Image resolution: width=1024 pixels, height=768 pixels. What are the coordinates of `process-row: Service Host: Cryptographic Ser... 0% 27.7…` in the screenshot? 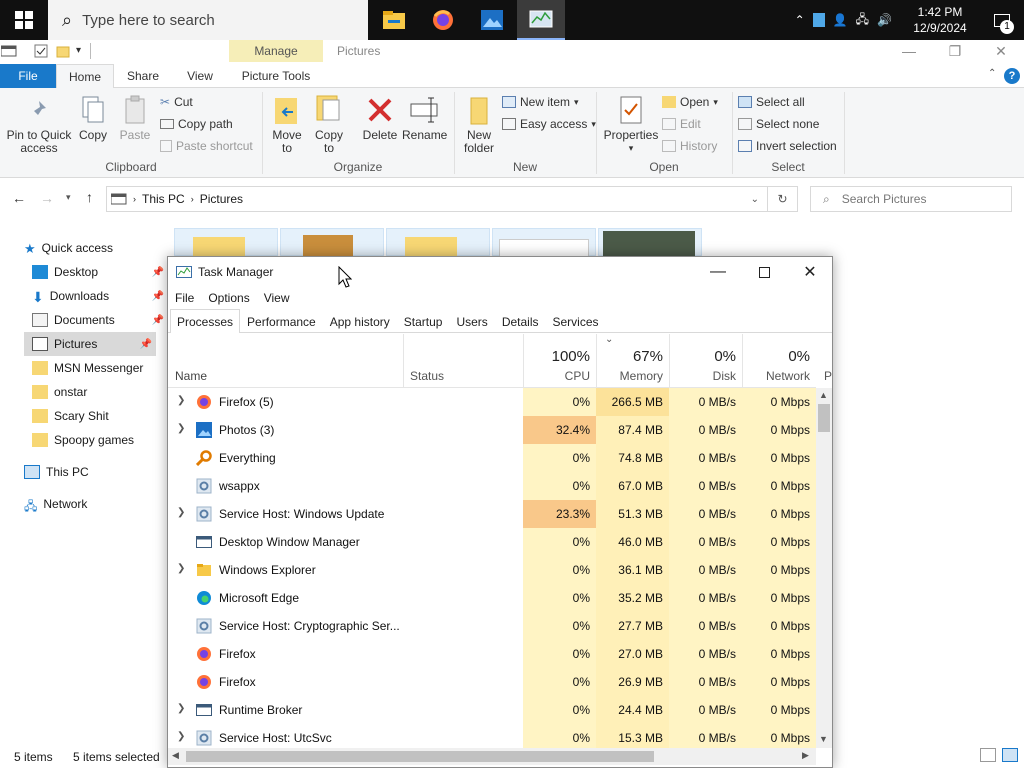 It's located at (492, 626).